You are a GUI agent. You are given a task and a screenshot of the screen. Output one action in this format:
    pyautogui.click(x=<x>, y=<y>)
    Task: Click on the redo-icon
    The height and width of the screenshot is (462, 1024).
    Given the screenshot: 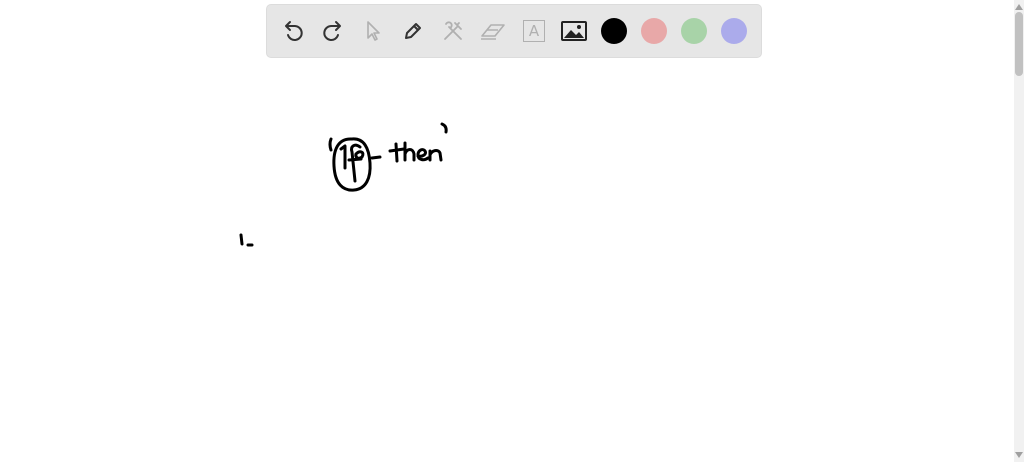 What is the action you would take?
    pyautogui.click(x=332, y=31)
    